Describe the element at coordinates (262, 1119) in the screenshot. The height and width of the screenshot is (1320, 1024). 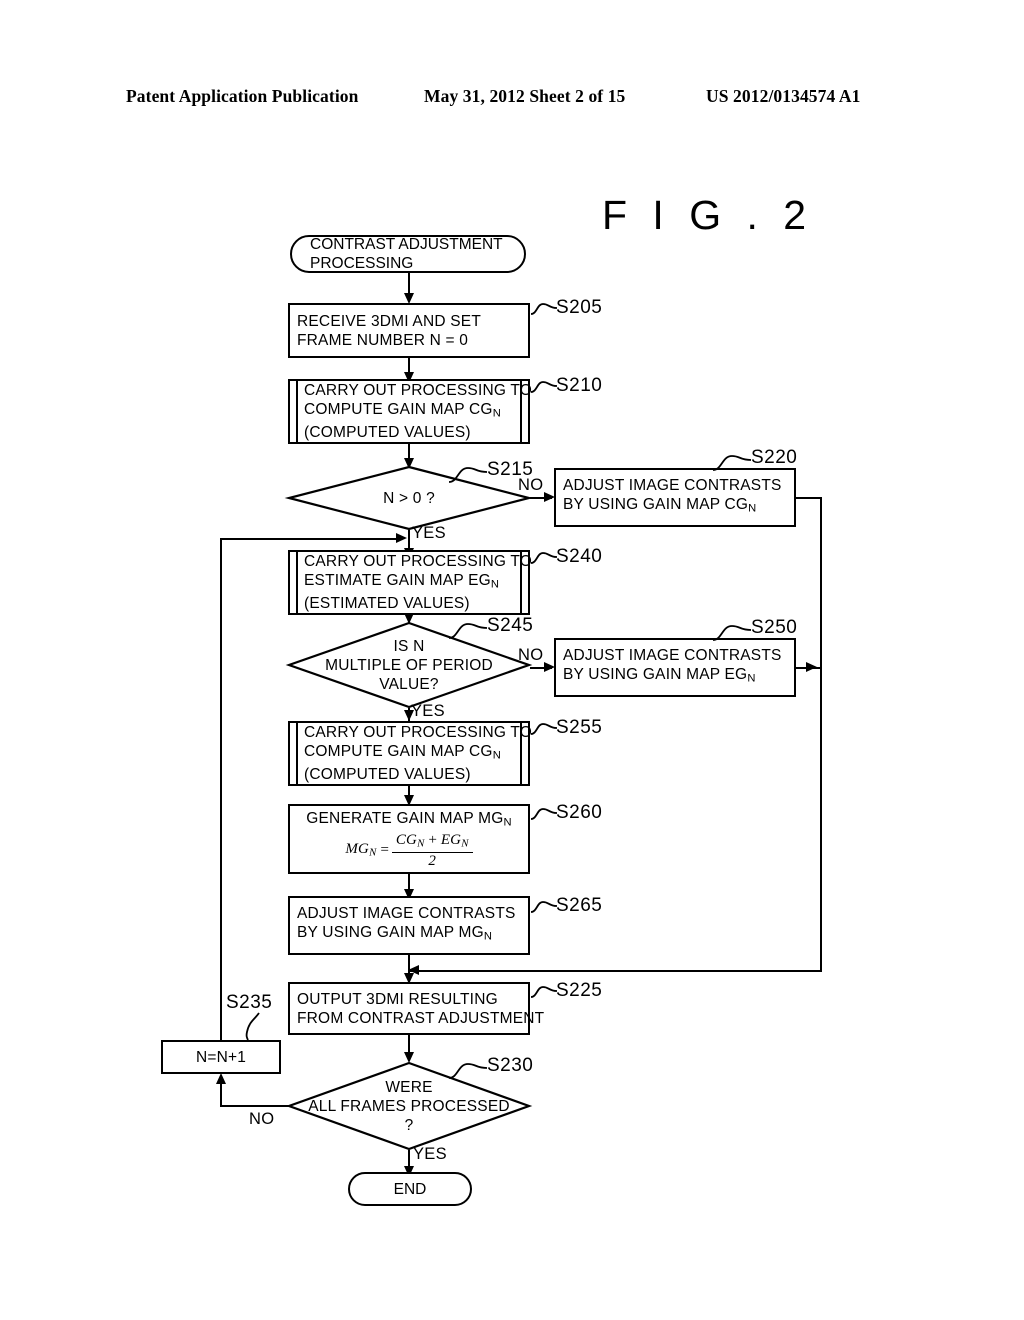
I see `branch-label-s230-no: NO` at that location.